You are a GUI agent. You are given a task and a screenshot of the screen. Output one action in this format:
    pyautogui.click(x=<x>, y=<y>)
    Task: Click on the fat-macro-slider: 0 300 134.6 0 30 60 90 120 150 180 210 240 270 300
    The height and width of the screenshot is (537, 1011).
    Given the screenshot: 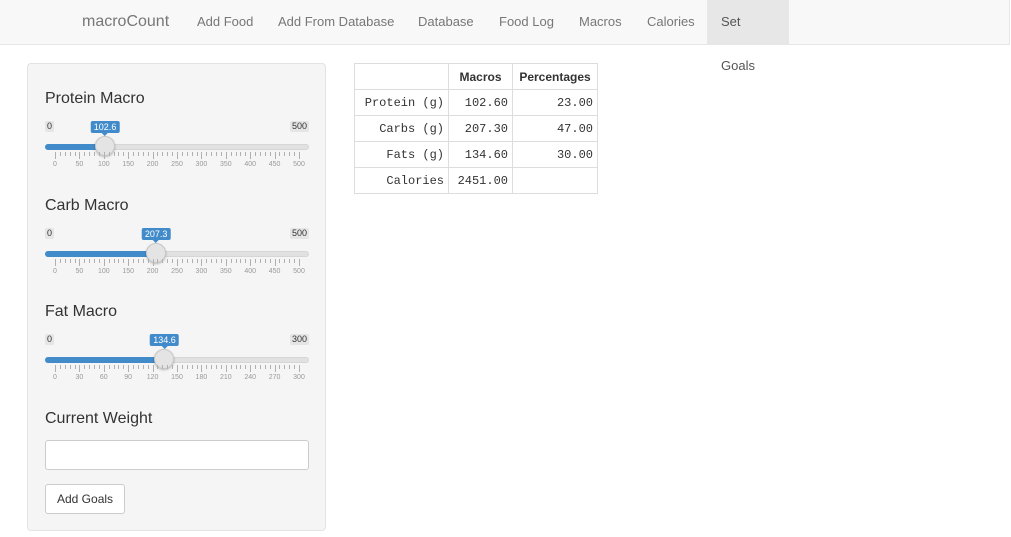 What is the action you would take?
    pyautogui.click(x=177, y=359)
    